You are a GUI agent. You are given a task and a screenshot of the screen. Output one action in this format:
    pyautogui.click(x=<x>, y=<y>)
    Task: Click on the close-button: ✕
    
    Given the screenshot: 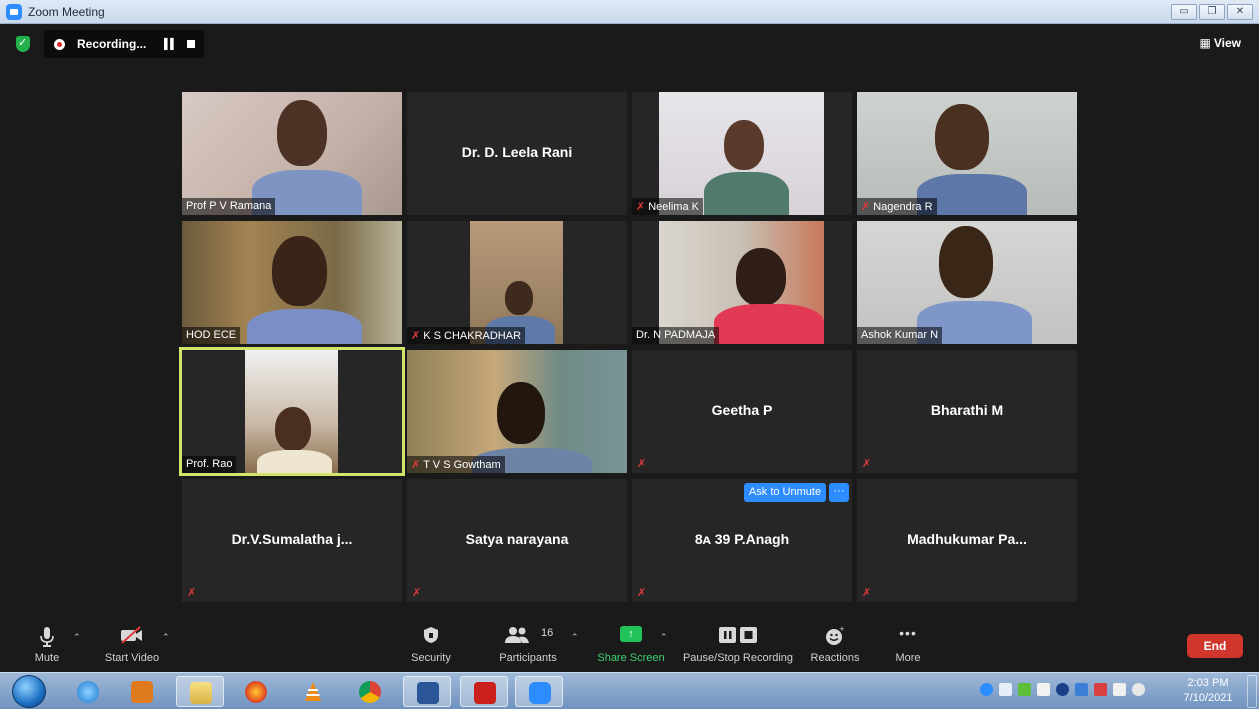 What is the action you would take?
    pyautogui.click(x=1240, y=12)
    